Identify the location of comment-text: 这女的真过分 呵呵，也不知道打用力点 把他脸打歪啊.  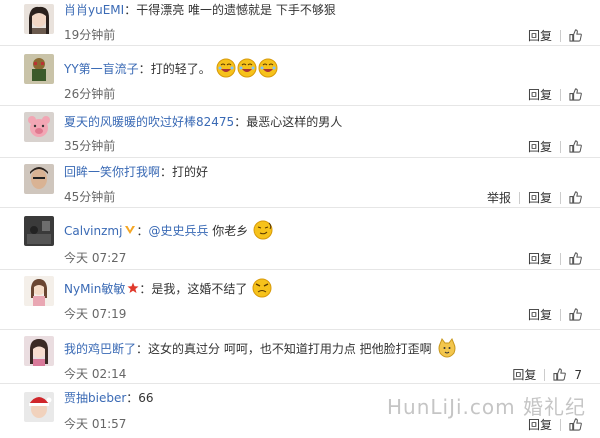
(290, 349).